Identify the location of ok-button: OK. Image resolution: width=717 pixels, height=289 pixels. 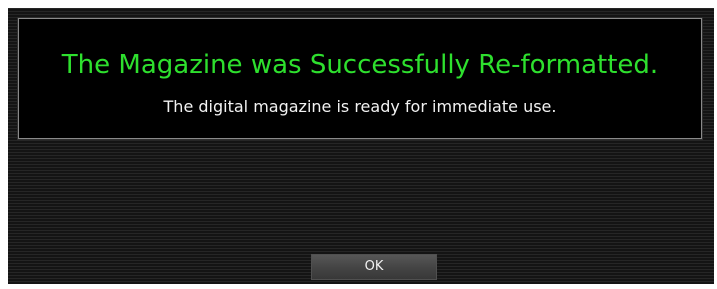
(374, 267).